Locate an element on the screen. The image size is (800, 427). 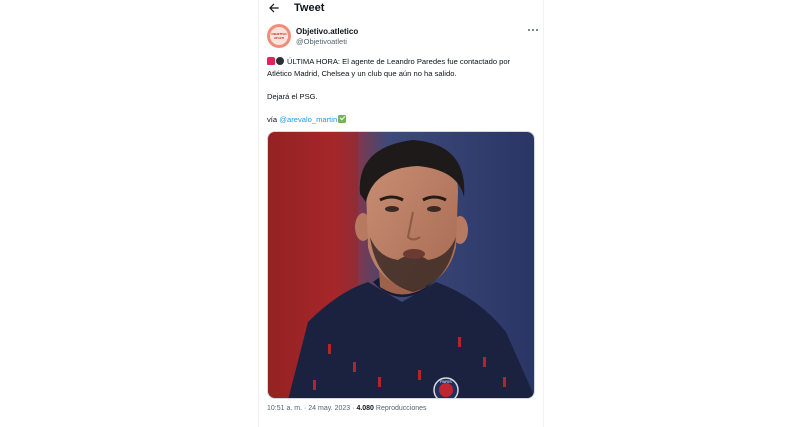
bomb-emoji-icon is located at coordinates (280, 61).